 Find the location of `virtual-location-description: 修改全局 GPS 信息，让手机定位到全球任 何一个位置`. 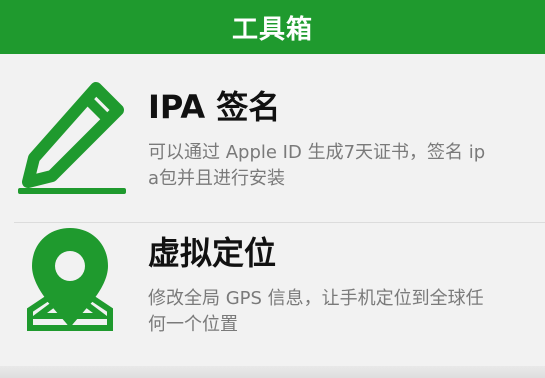

virtual-location-description: 修改全局 GPS 信息，让手机定位到全球任 何一个位置 is located at coordinates (316, 311).